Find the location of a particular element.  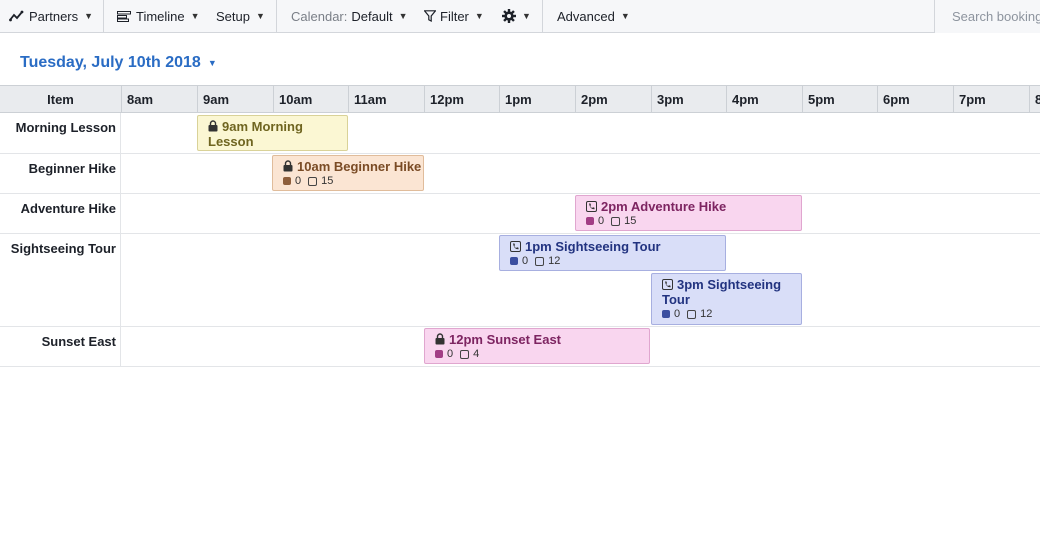

hour-header: 2pm is located at coordinates (613, 99).